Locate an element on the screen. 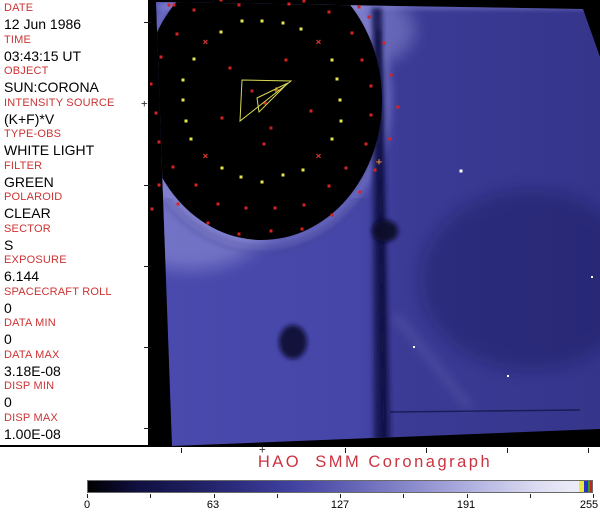 The width and height of the screenshot is (600, 512). field-label: TYPE-OBS is located at coordinates (33, 134).